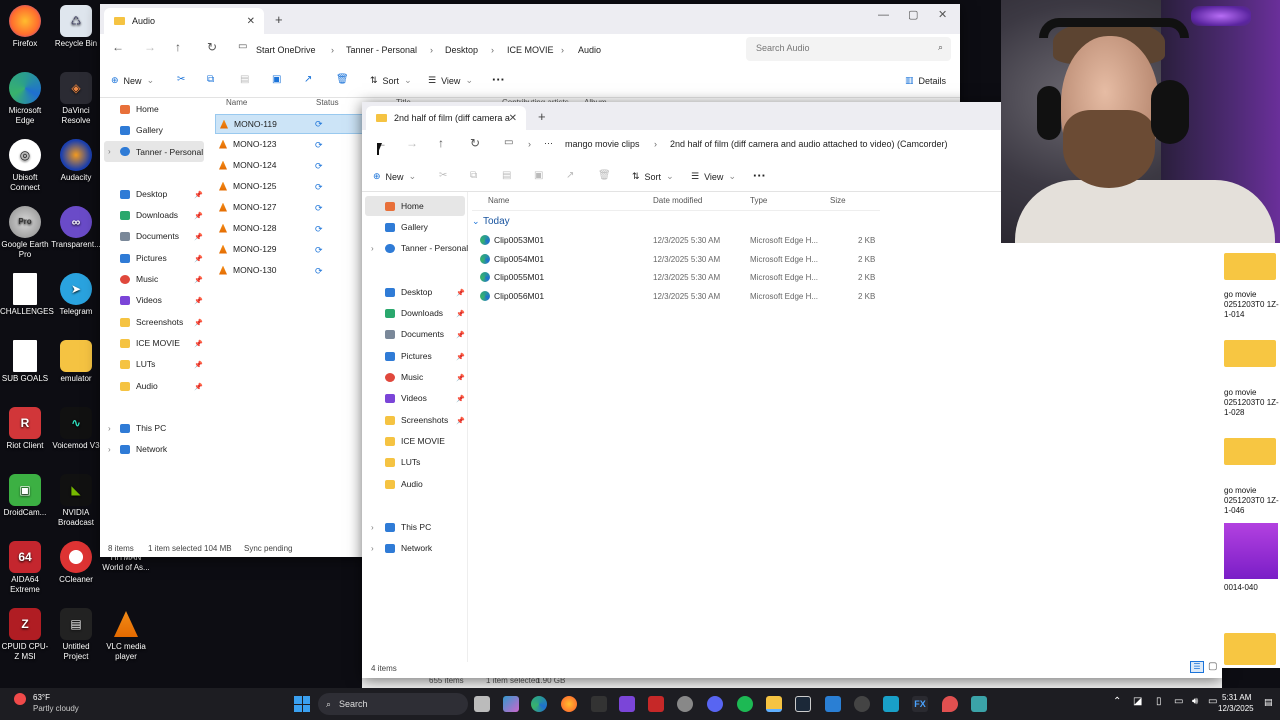 Image resolution: width=1280 pixels, height=720 pixels. What do you see at coordinates (883, 15) in the screenshot?
I see `minimize-button: —` at bounding box center [883, 15].